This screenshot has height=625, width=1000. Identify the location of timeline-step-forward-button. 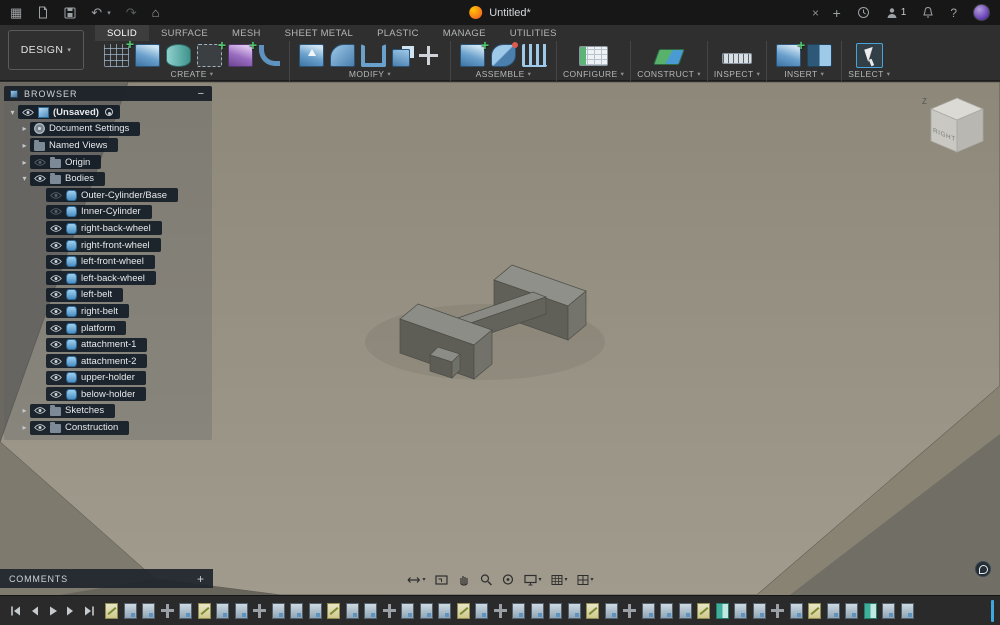
(70, 611).